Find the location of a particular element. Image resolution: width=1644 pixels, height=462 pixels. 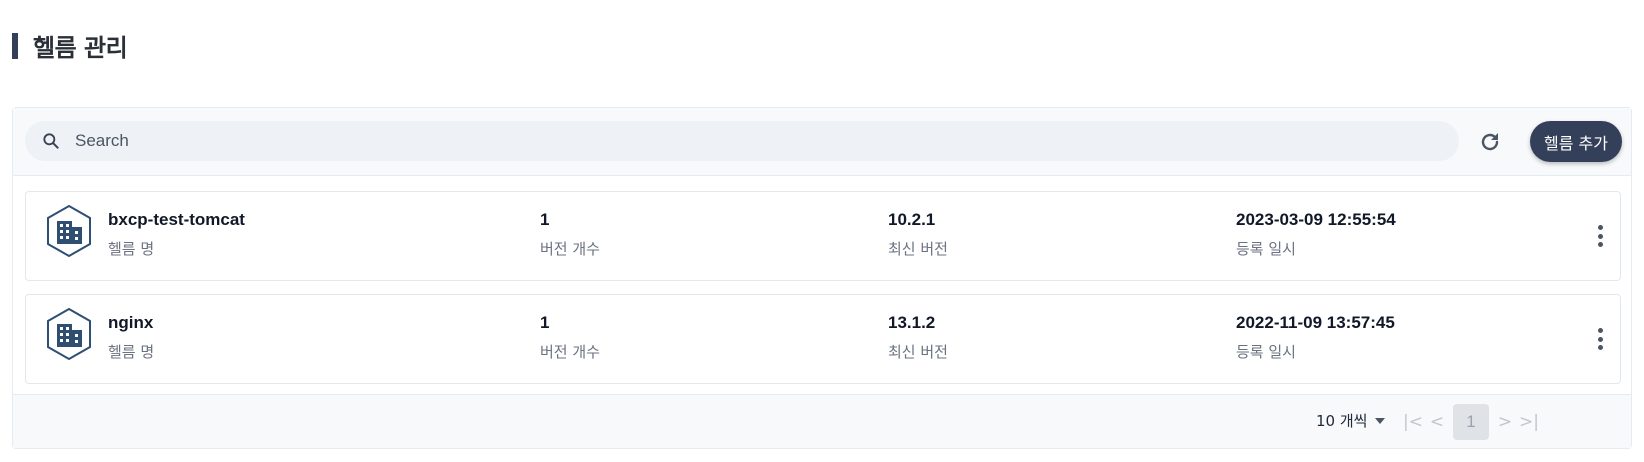

search-input is located at coordinates (725, 141).